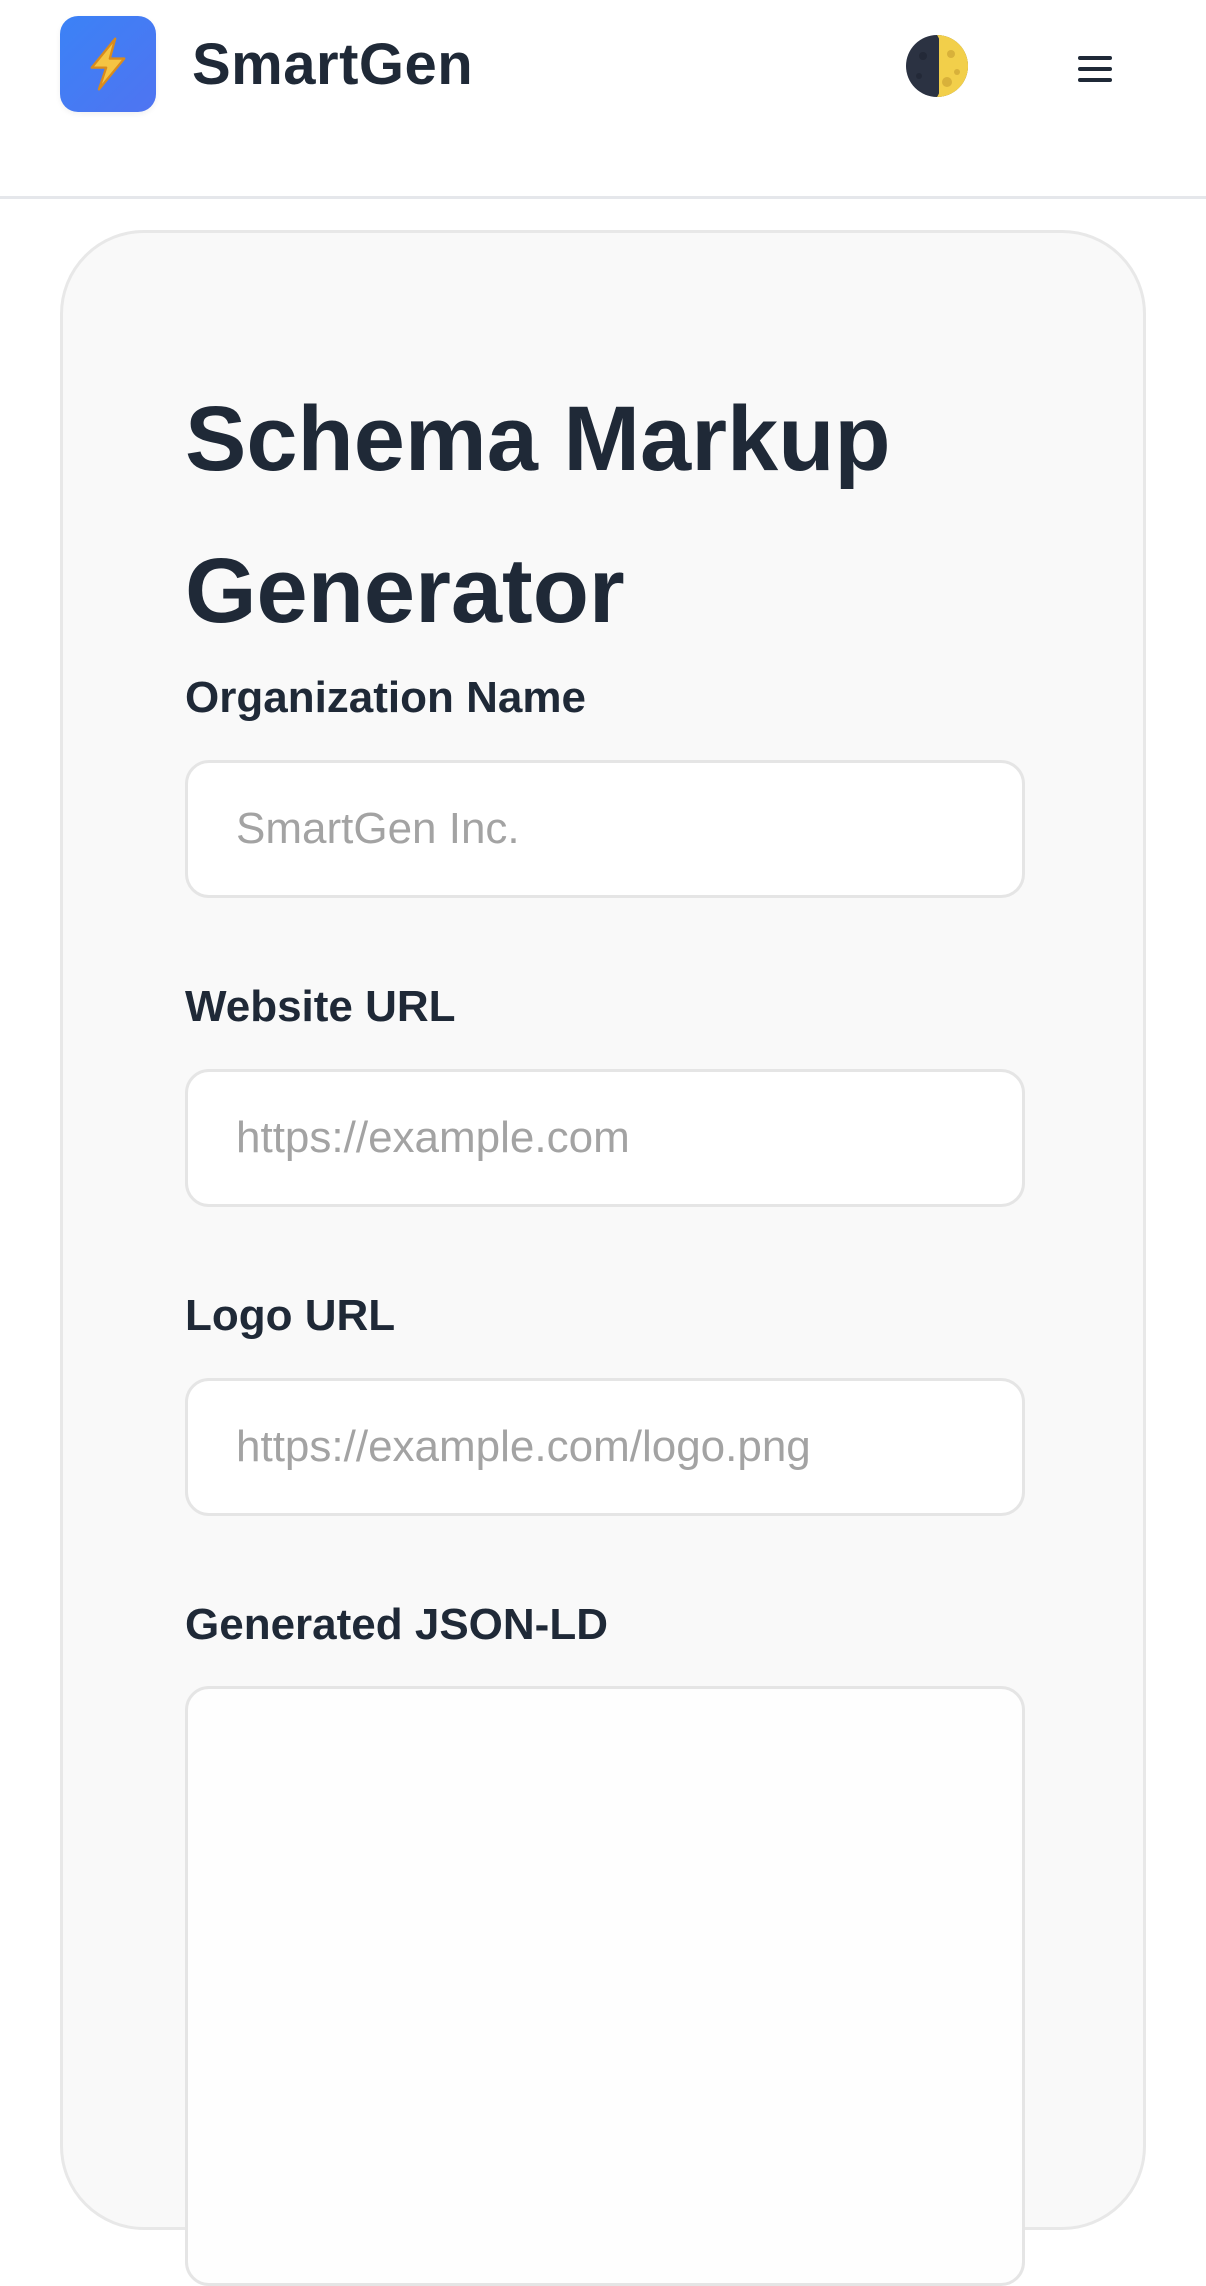 The image size is (1206, 2286). Describe the element at coordinates (605, 1138) in the screenshot. I see `website-url-input` at that location.